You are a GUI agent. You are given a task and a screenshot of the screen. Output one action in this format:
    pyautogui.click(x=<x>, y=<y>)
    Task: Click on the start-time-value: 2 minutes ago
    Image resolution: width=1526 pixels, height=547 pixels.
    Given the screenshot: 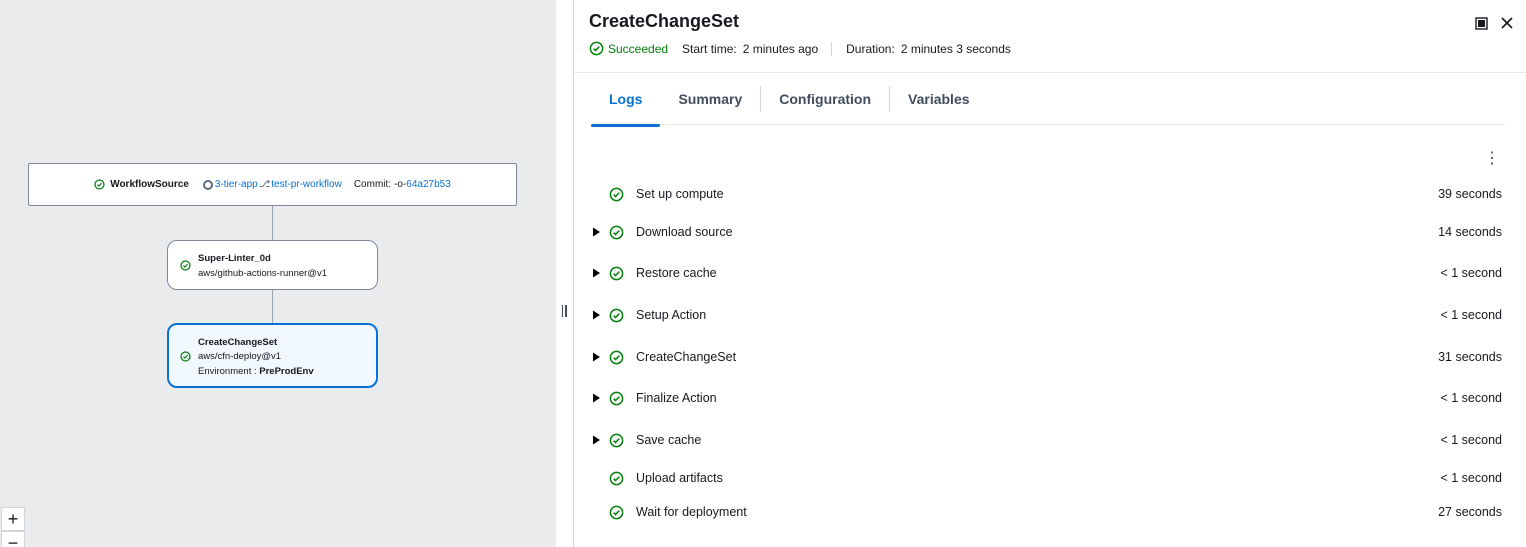 What is the action you would take?
    pyautogui.click(x=780, y=48)
    